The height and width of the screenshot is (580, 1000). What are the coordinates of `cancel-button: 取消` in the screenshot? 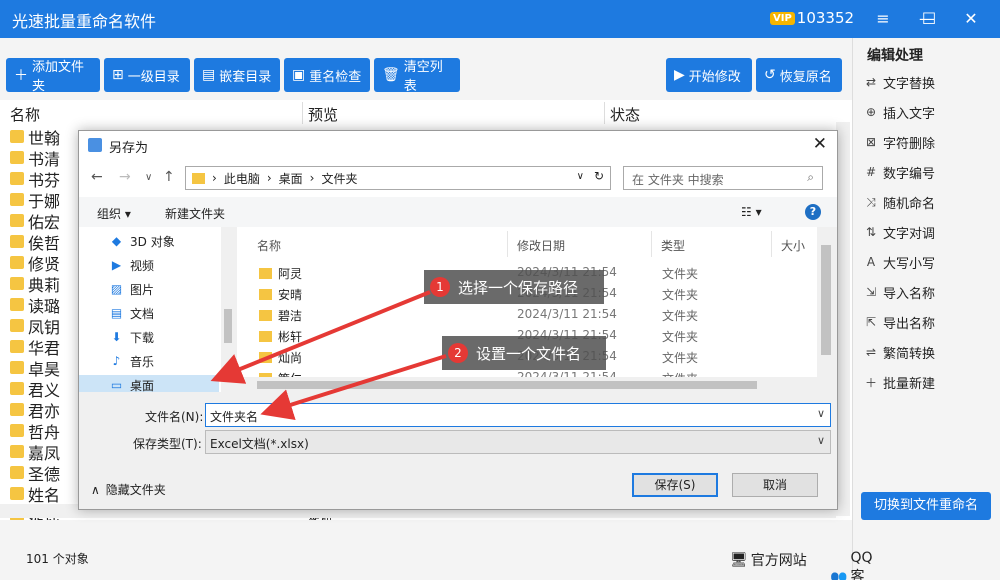 It's located at (775, 485).